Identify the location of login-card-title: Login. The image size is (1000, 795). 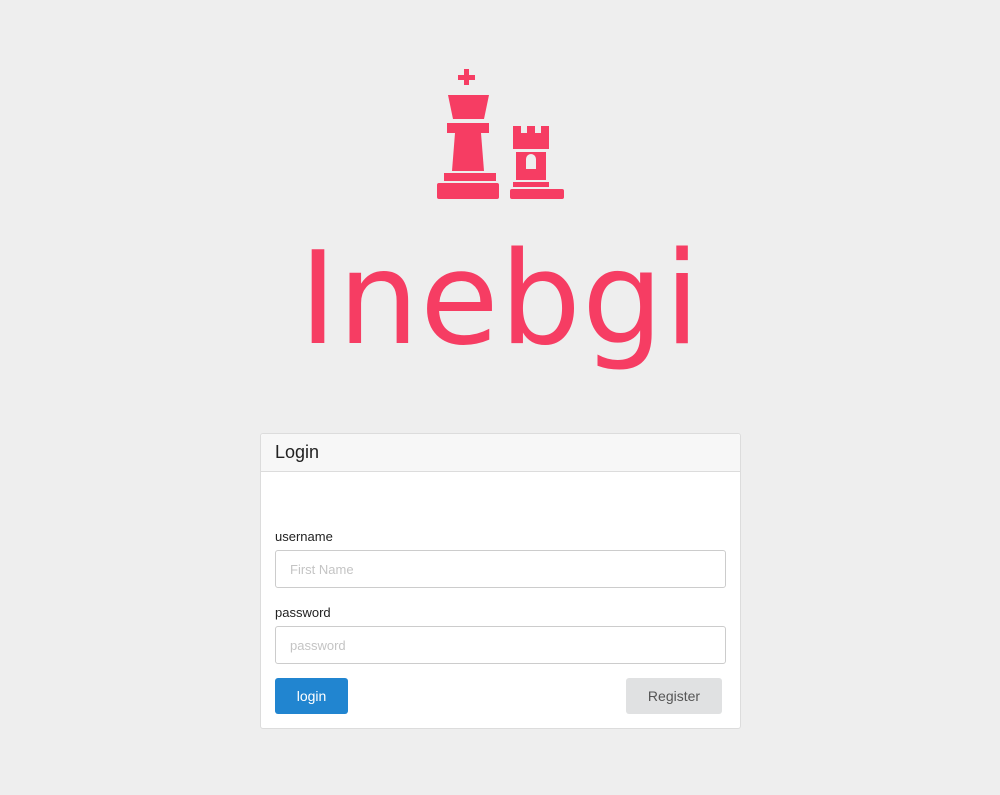
(297, 452).